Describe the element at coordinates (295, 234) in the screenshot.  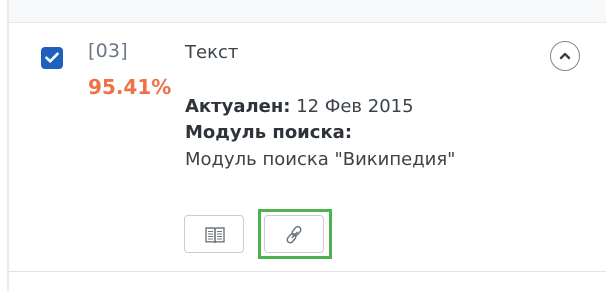
I see `highlight-box` at that location.